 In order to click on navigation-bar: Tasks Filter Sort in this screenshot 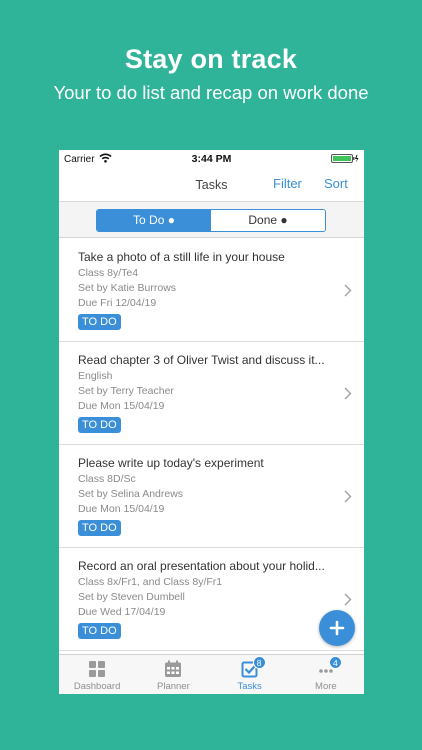, I will do `click(211, 185)`.